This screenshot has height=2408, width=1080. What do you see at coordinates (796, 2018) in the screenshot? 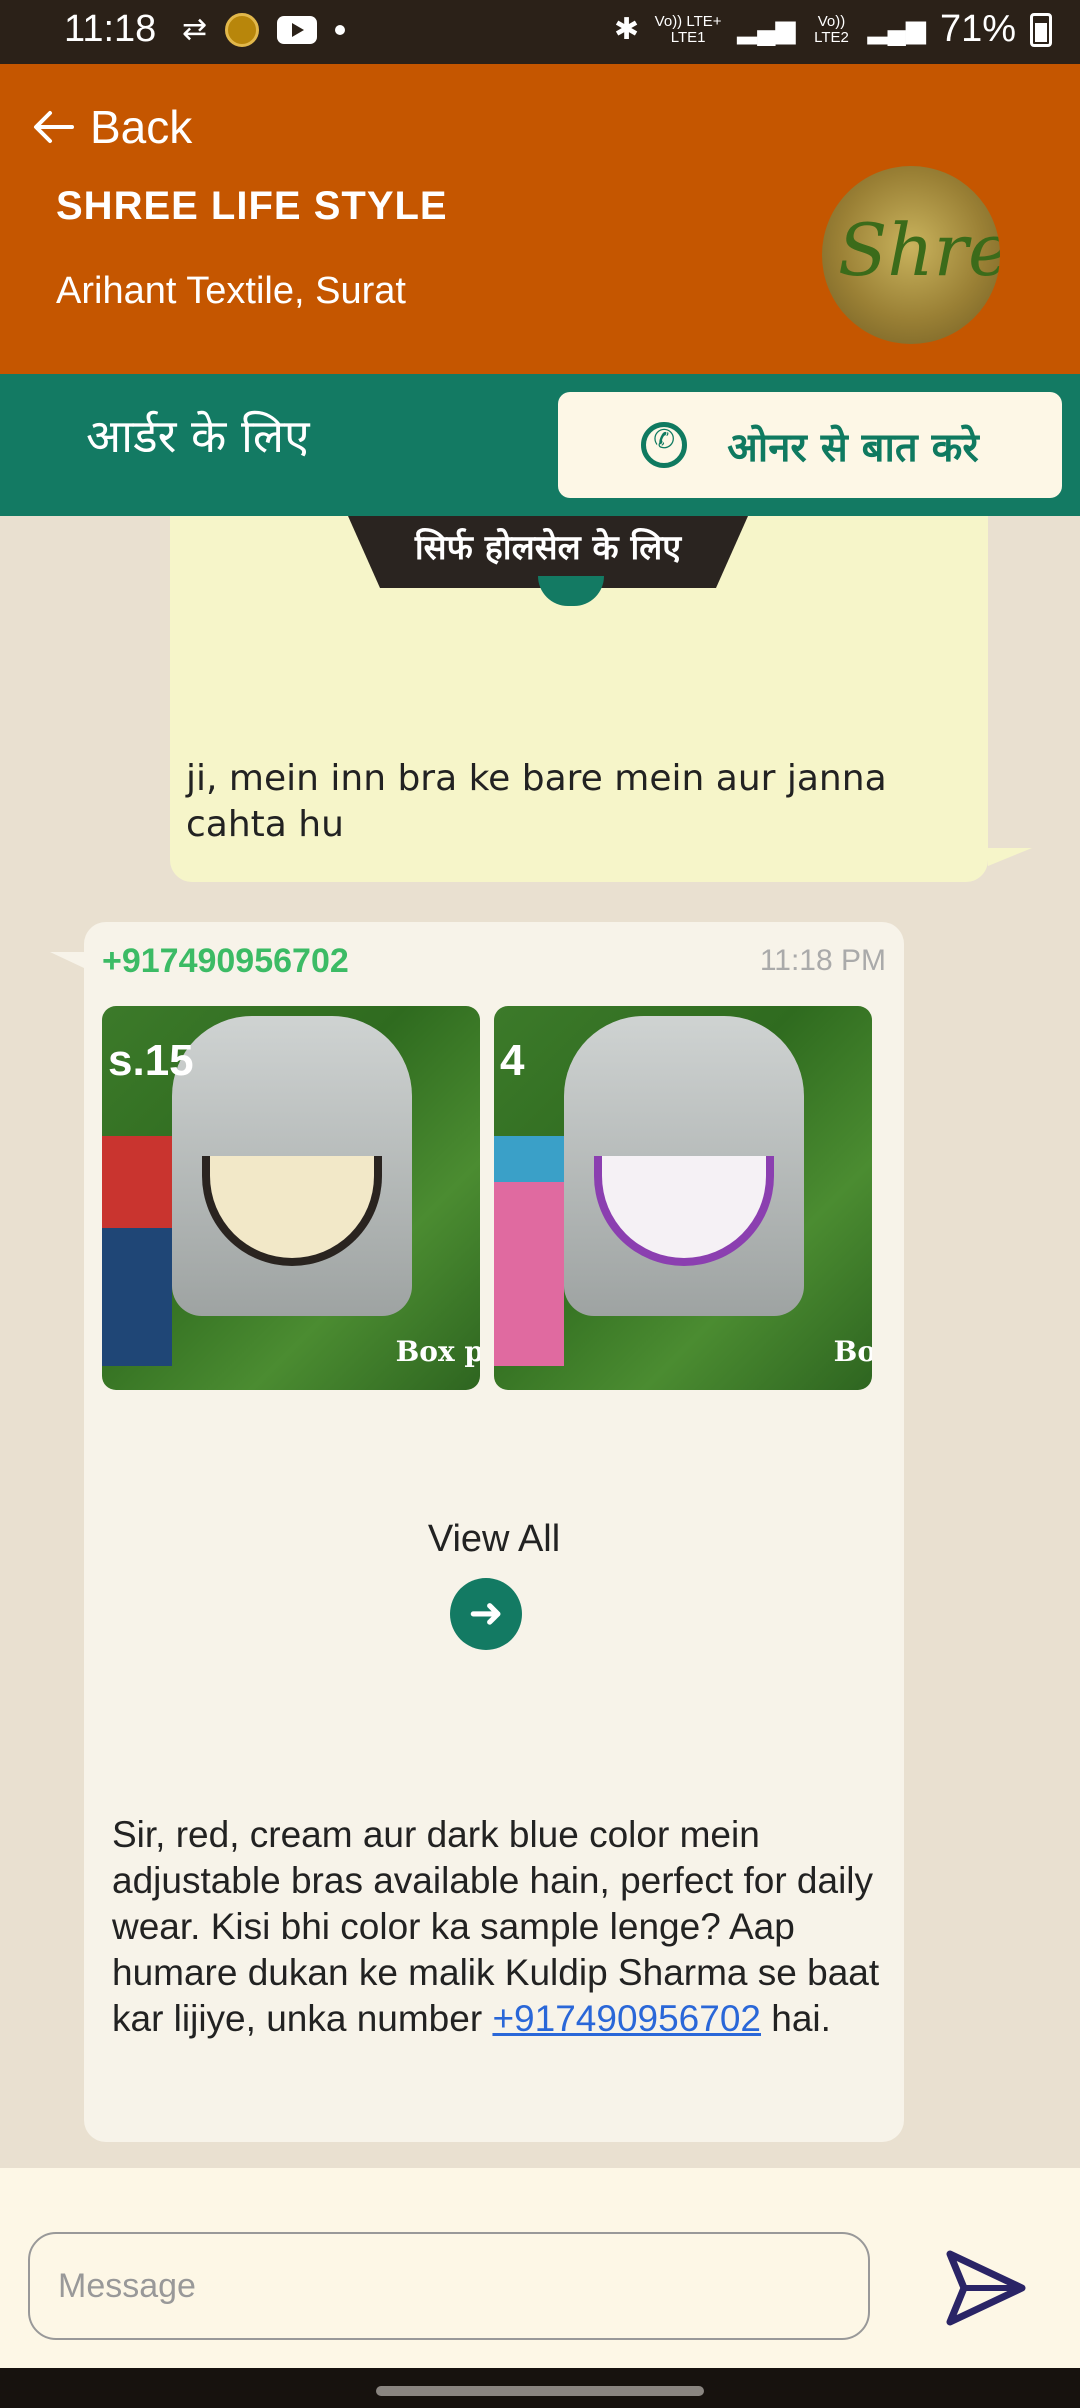
I see `reply-text-end: hai.` at bounding box center [796, 2018].